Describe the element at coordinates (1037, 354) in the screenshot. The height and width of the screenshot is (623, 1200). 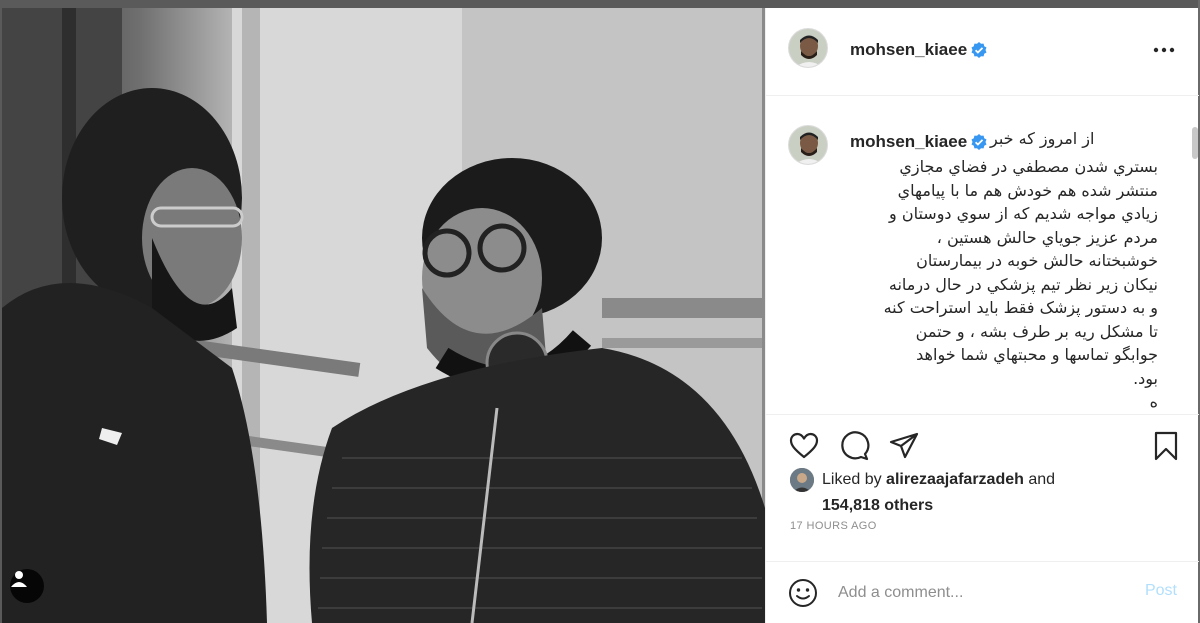
I see `caption-line: جوابگو تماسها و محبتهاي شما خواهد` at that location.